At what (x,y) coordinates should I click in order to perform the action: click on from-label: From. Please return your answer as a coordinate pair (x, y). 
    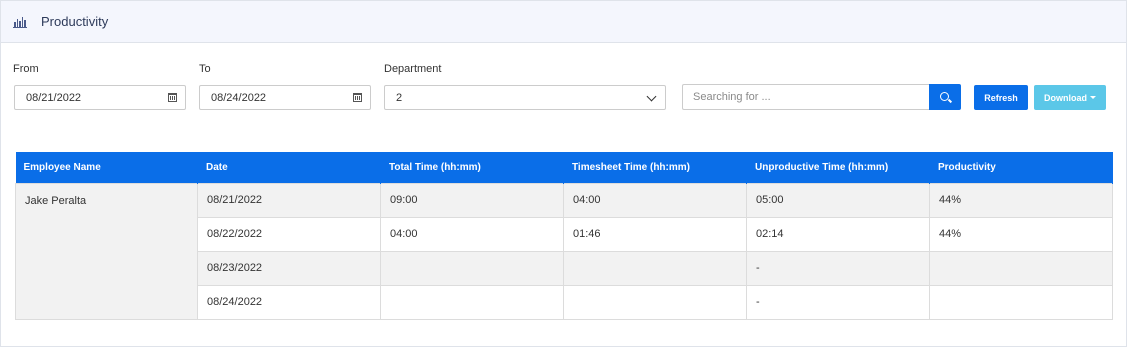
    Looking at the image, I should click on (26, 69).